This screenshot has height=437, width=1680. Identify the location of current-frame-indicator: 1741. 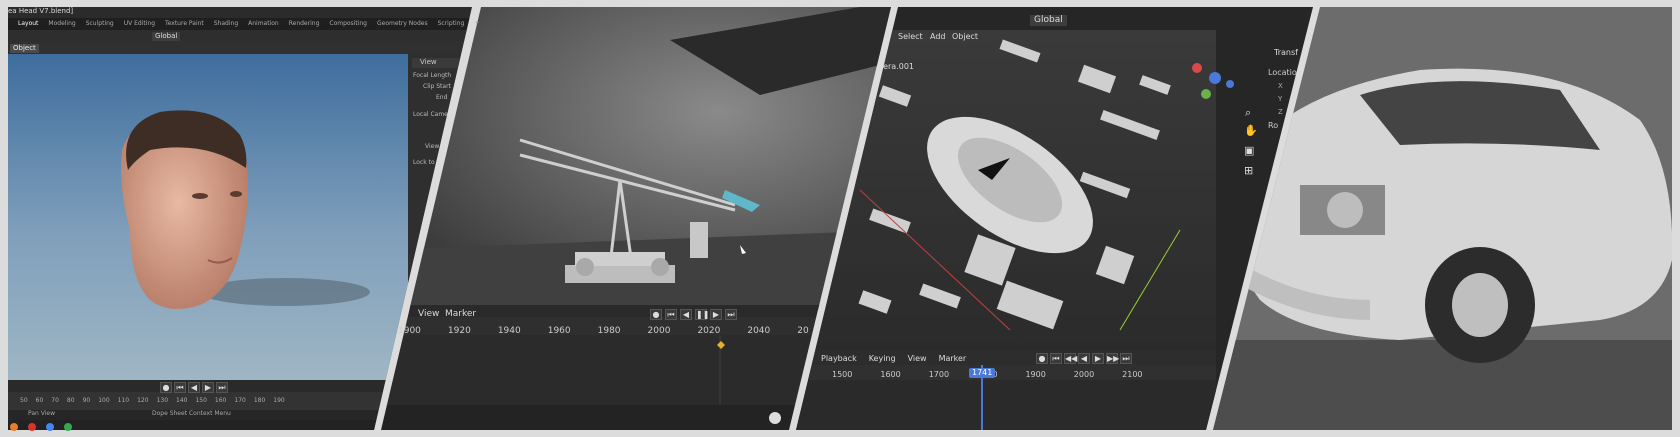
(982, 373).